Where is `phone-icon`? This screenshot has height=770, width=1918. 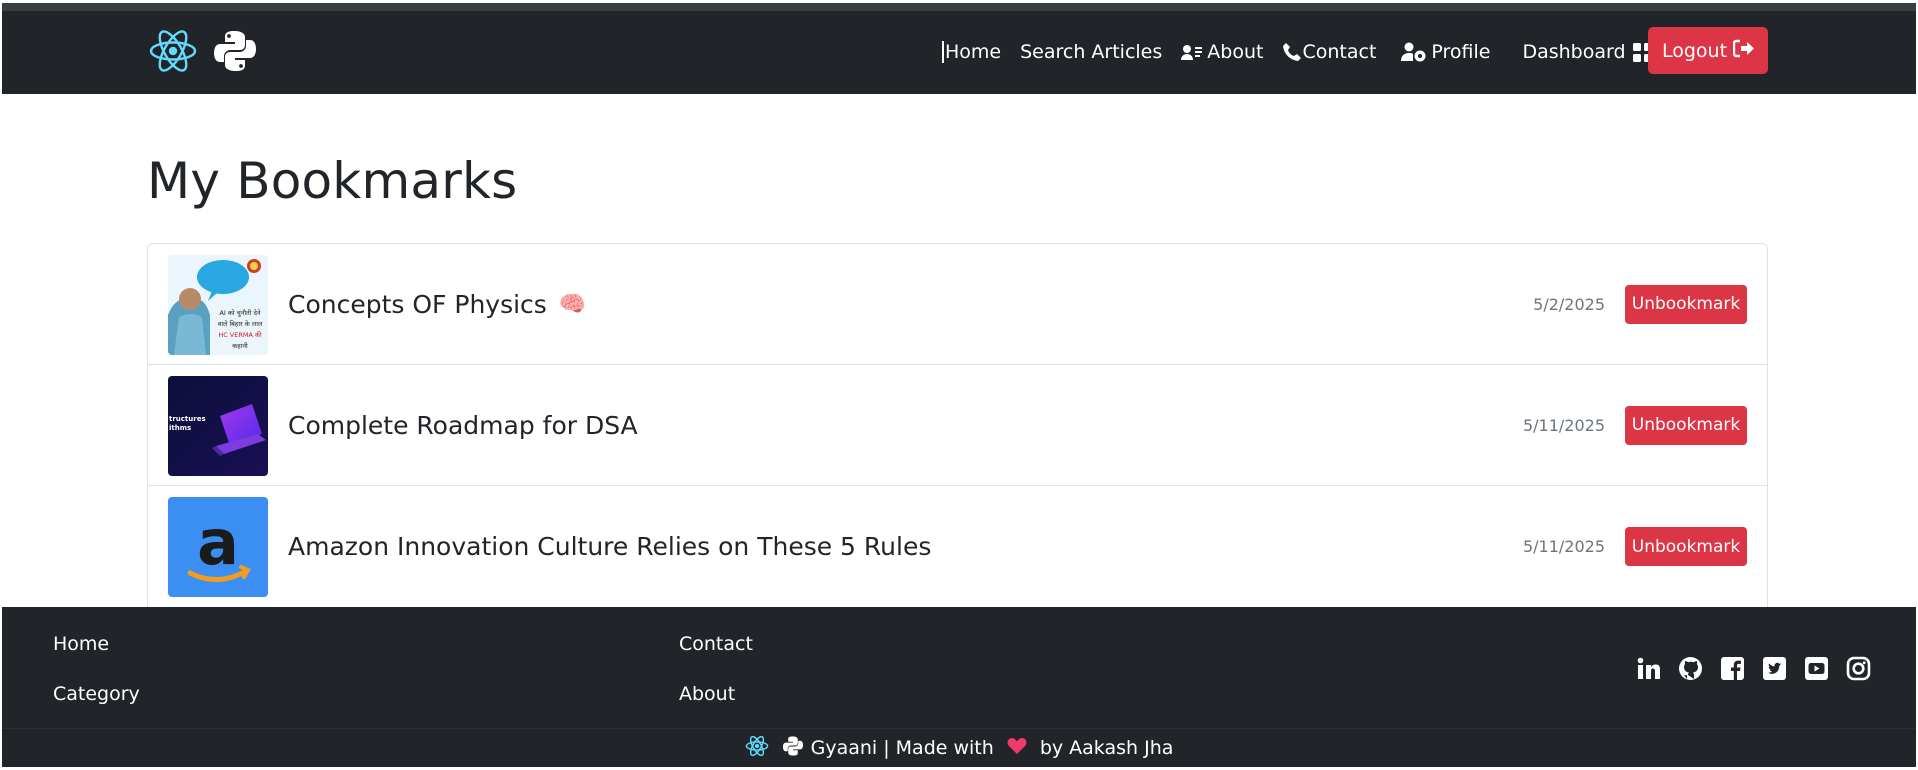
phone-icon is located at coordinates (1292, 52).